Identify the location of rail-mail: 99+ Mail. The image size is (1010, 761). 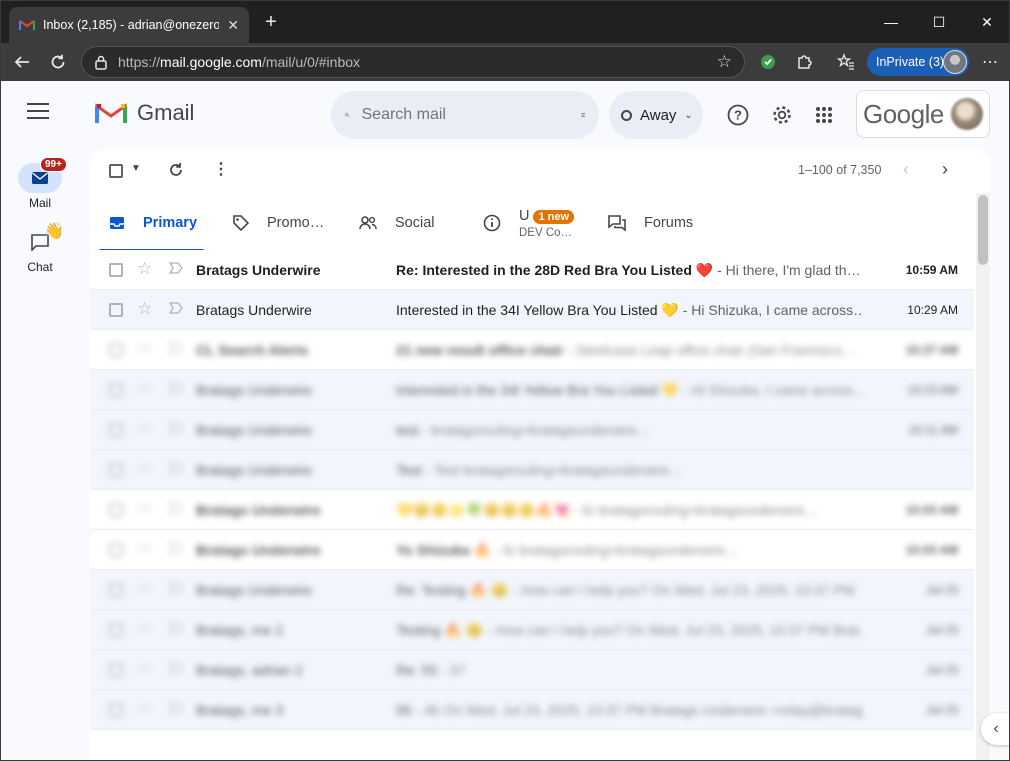
(40, 183).